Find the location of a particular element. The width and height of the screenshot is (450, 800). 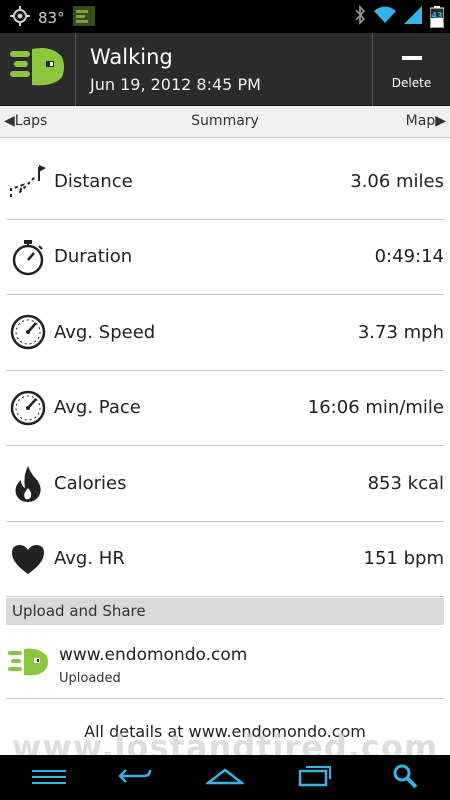

title-block: Walking Jun 19, 2012 8:45 PM is located at coordinates (175, 69).